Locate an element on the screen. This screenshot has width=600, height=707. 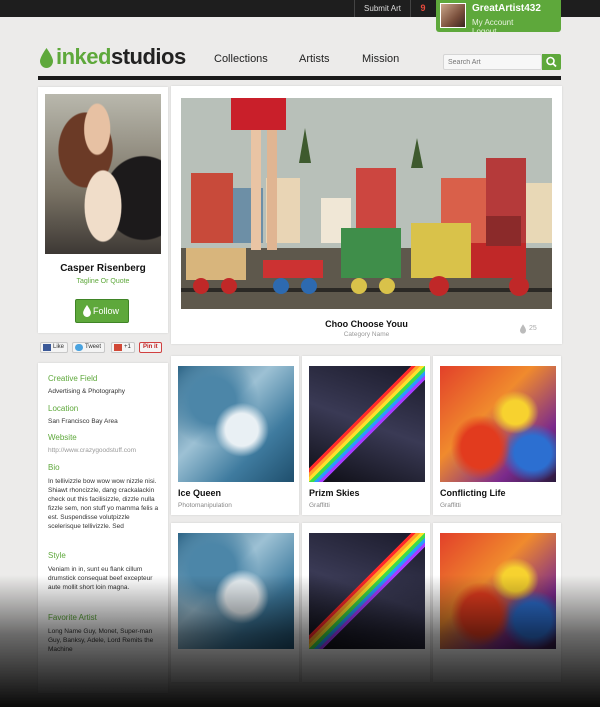
search-icon is located at coordinates (551, 62).